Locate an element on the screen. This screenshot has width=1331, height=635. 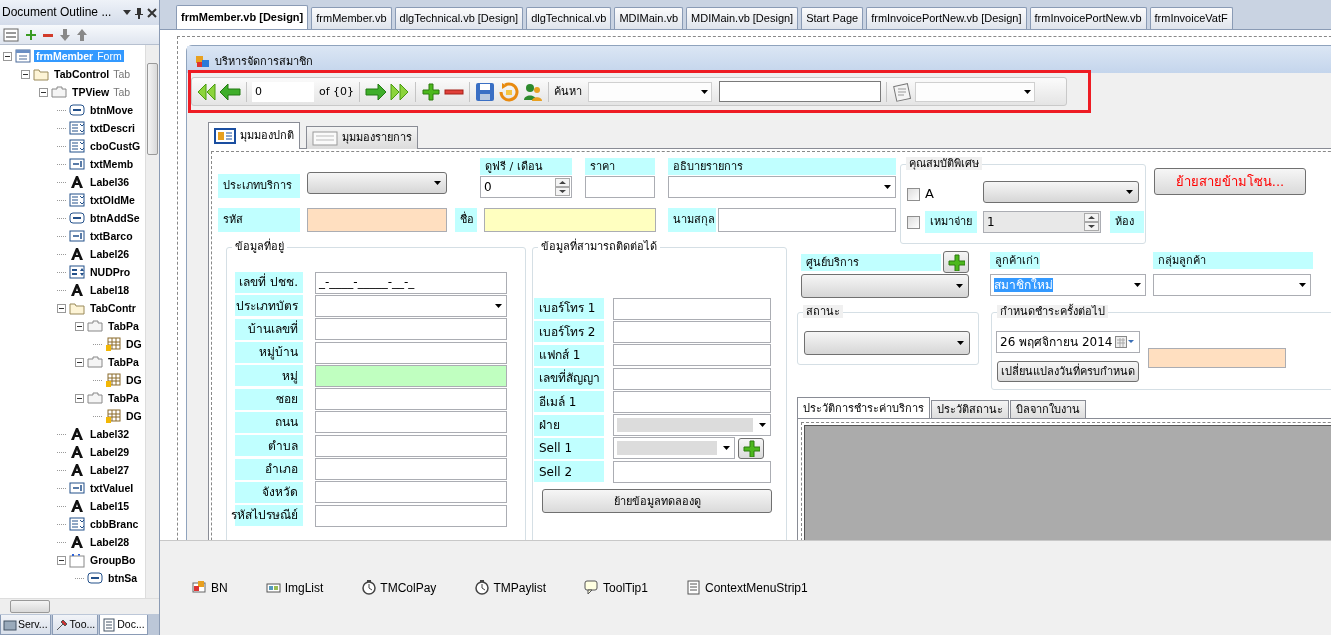
tree-item: txtBarco is located at coordinates (111, 236).